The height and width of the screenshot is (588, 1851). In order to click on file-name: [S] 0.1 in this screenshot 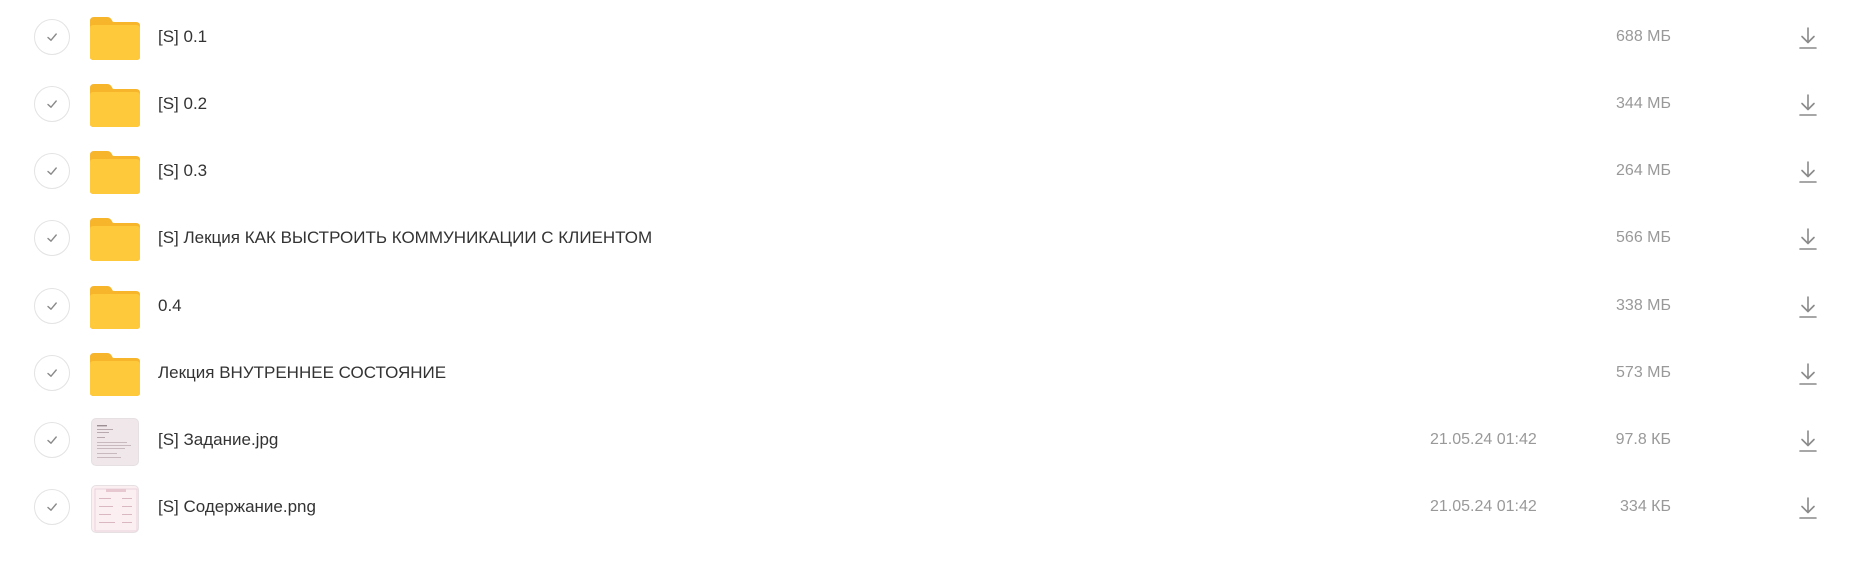, I will do `click(182, 37)`.